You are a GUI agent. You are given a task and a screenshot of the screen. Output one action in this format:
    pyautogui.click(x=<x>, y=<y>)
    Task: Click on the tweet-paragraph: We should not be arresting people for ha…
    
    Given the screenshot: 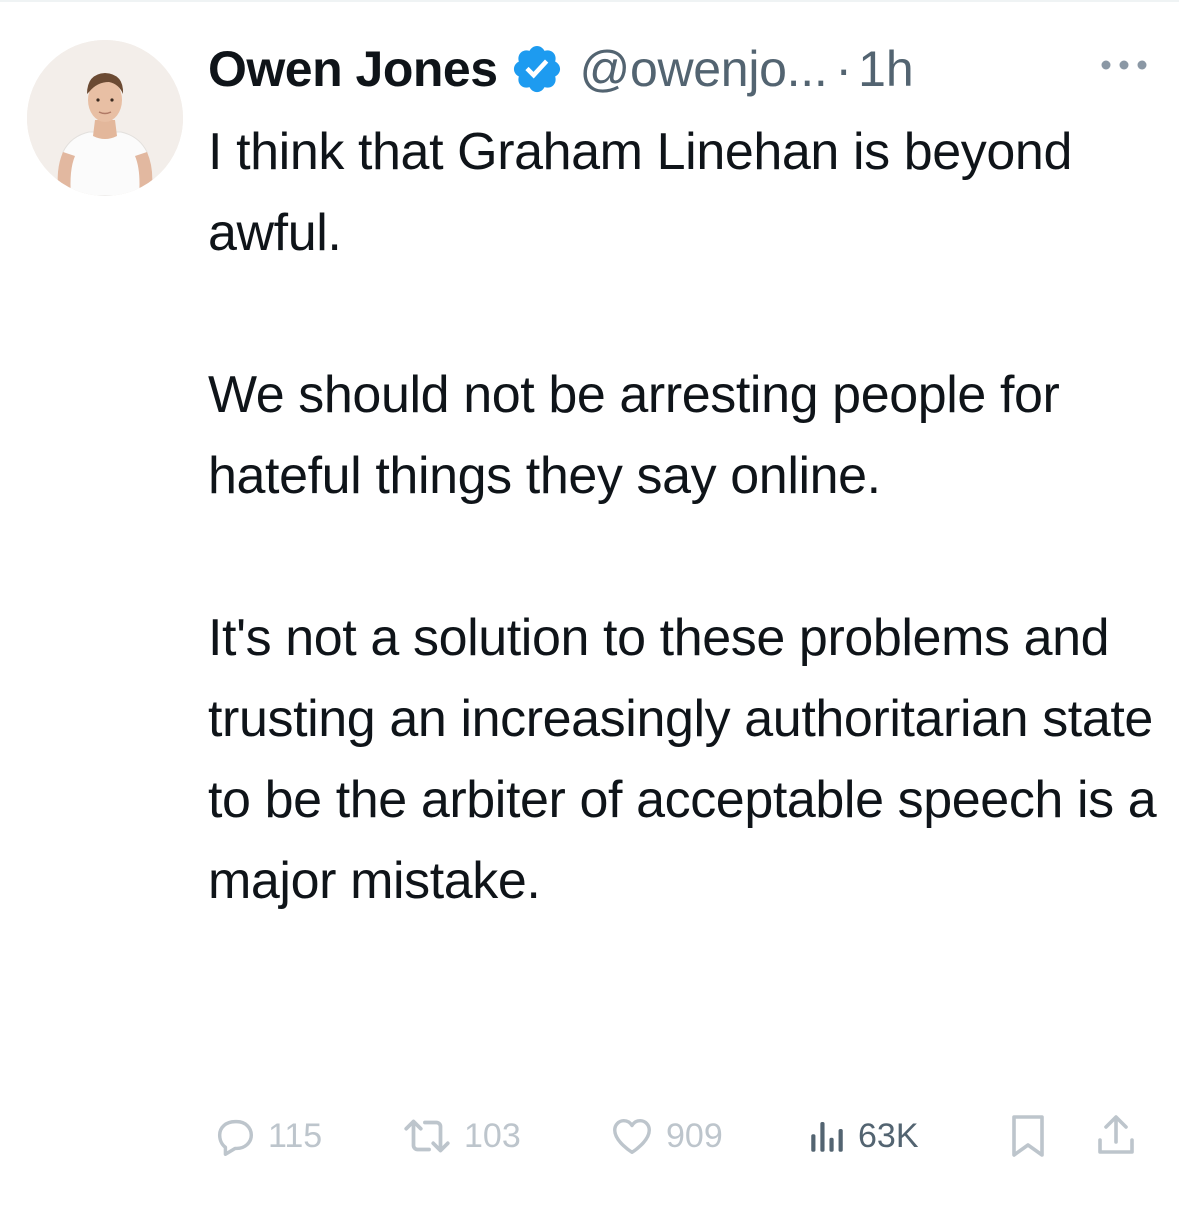 What is the action you would take?
    pyautogui.click(x=634, y=435)
    